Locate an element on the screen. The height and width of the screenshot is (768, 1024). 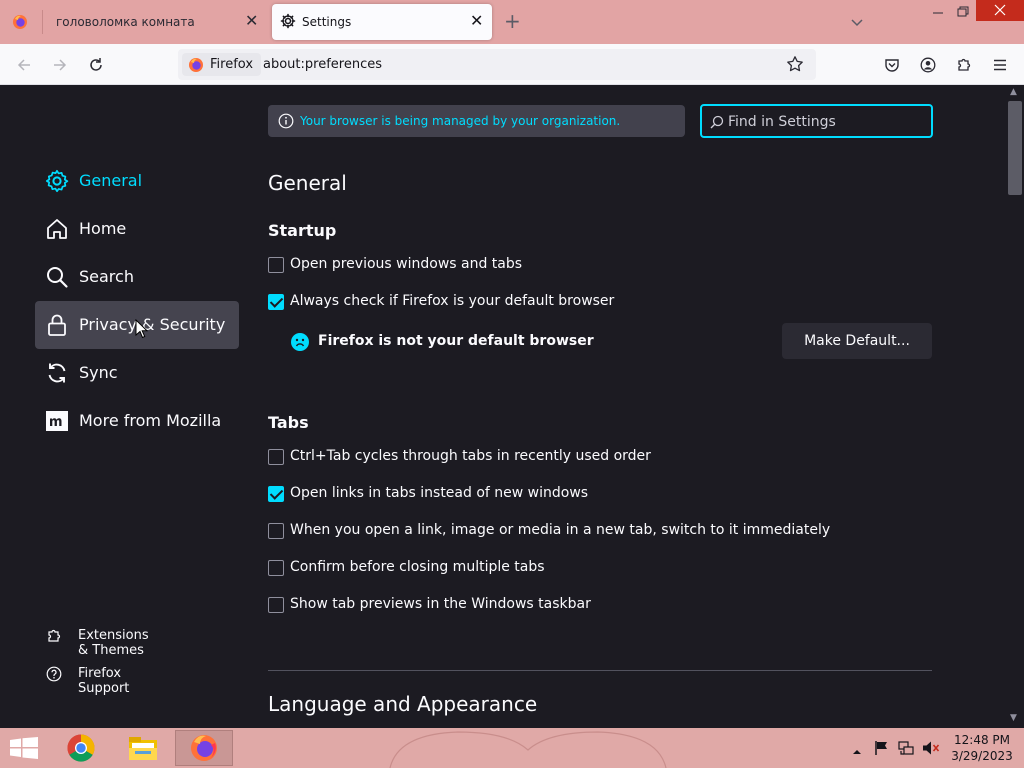
category-label: Privacy & Security is located at coordinates (152, 324).